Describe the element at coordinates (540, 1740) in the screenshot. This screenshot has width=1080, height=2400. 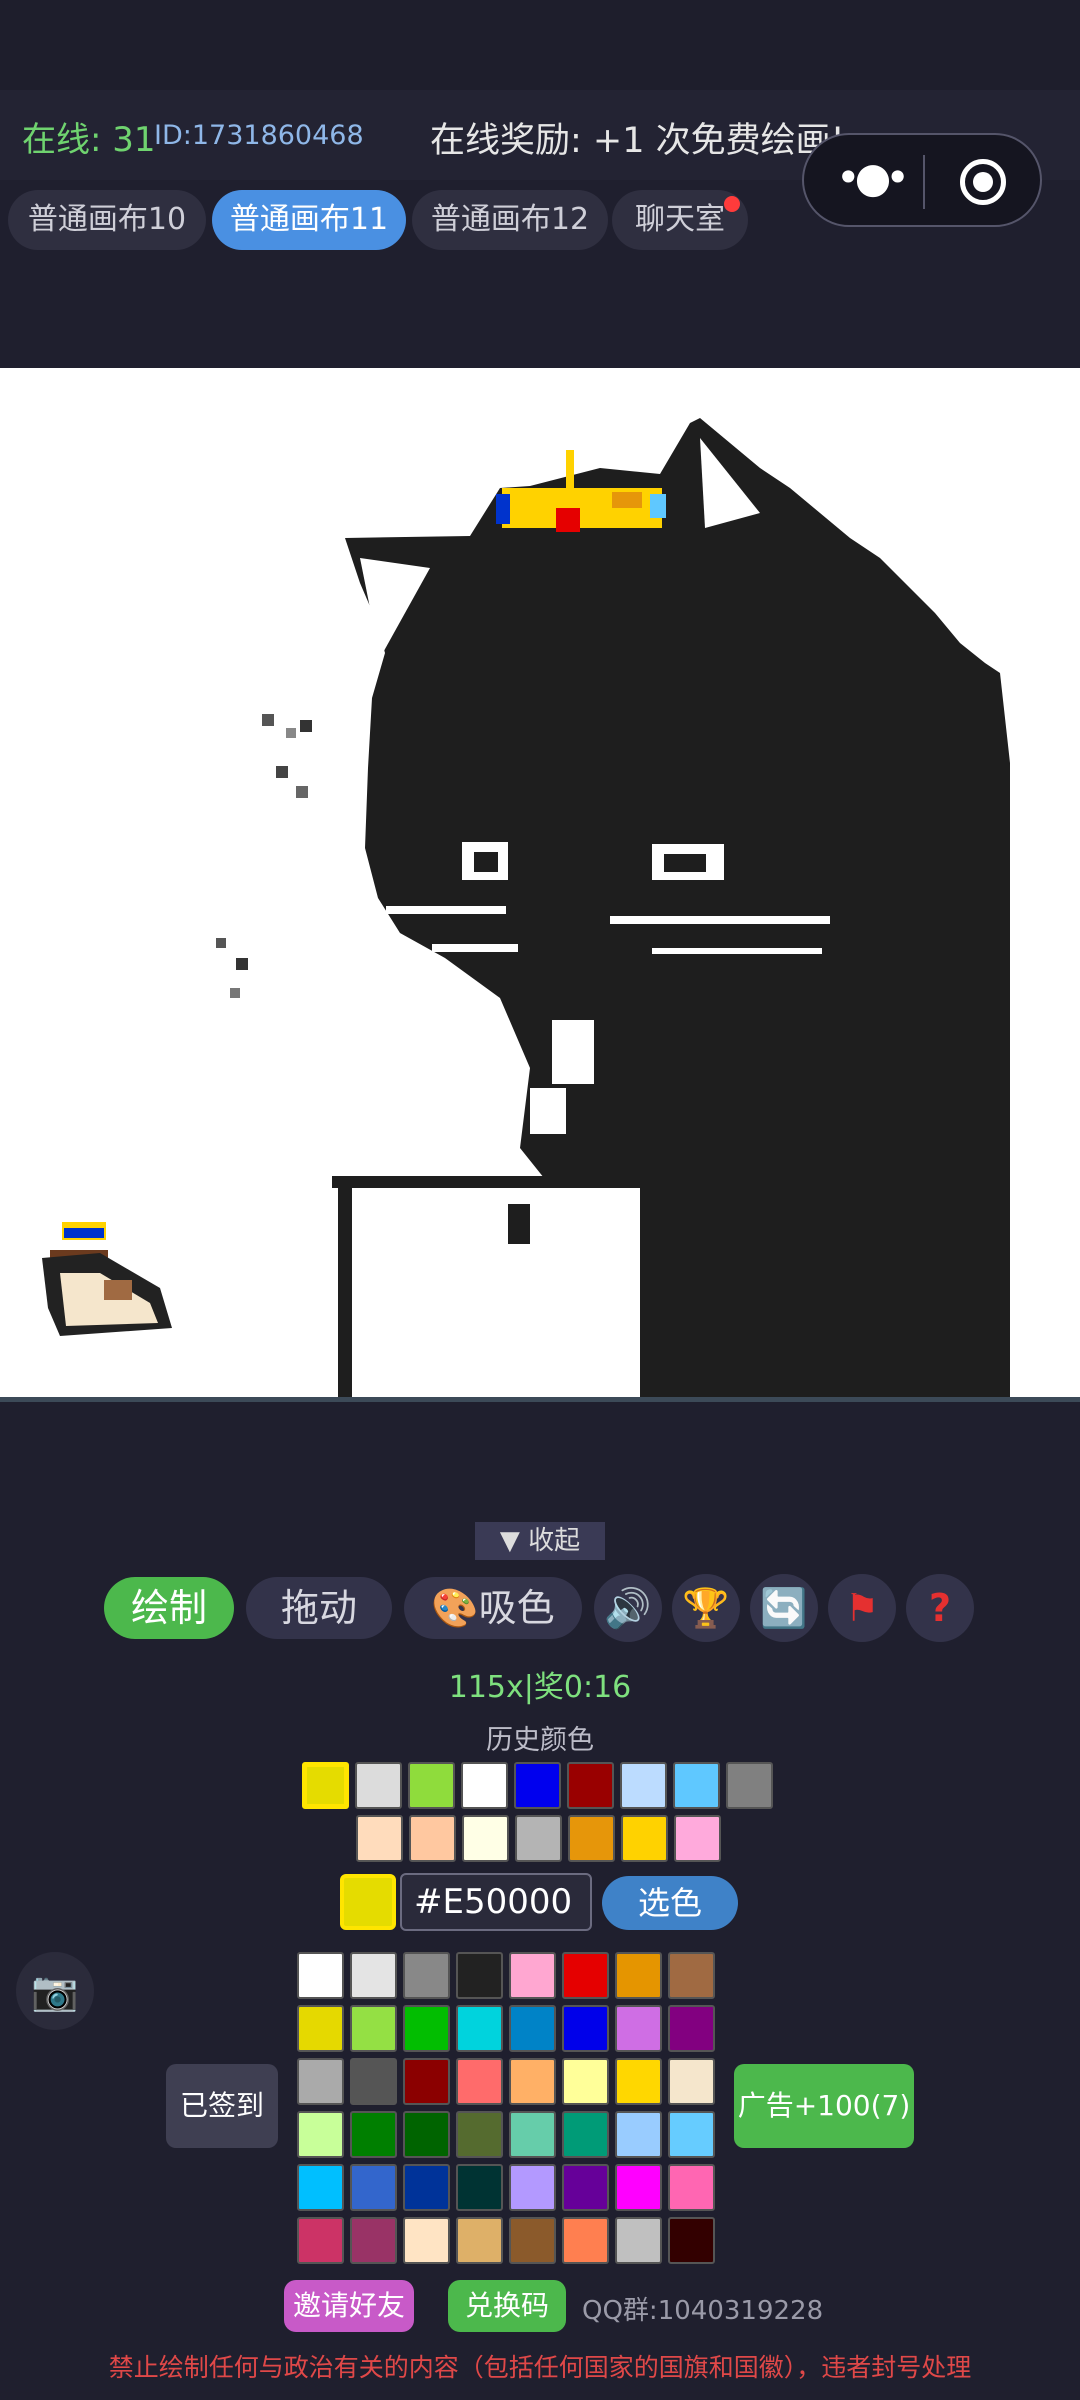
I see `history-colors-title: 历史颜色` at that location.